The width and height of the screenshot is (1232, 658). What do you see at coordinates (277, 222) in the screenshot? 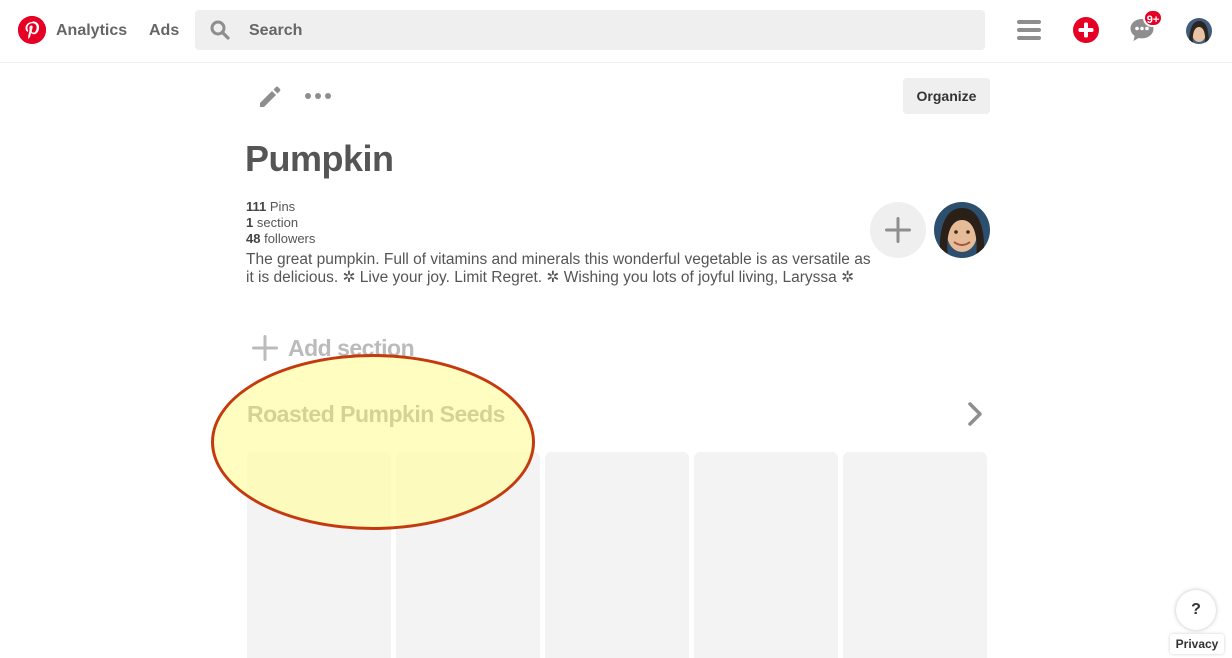
I see `sections-count-label: section` at bounding box center [277, 222].